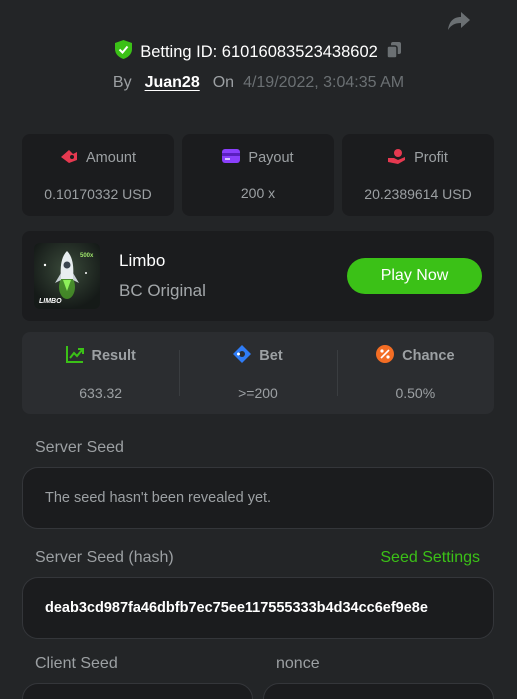 The height and width of the screenshot is (699, 517). Describe the element at coordinates (298, 663) in the screenshot. I see `nonce-label: nonce` at that location.